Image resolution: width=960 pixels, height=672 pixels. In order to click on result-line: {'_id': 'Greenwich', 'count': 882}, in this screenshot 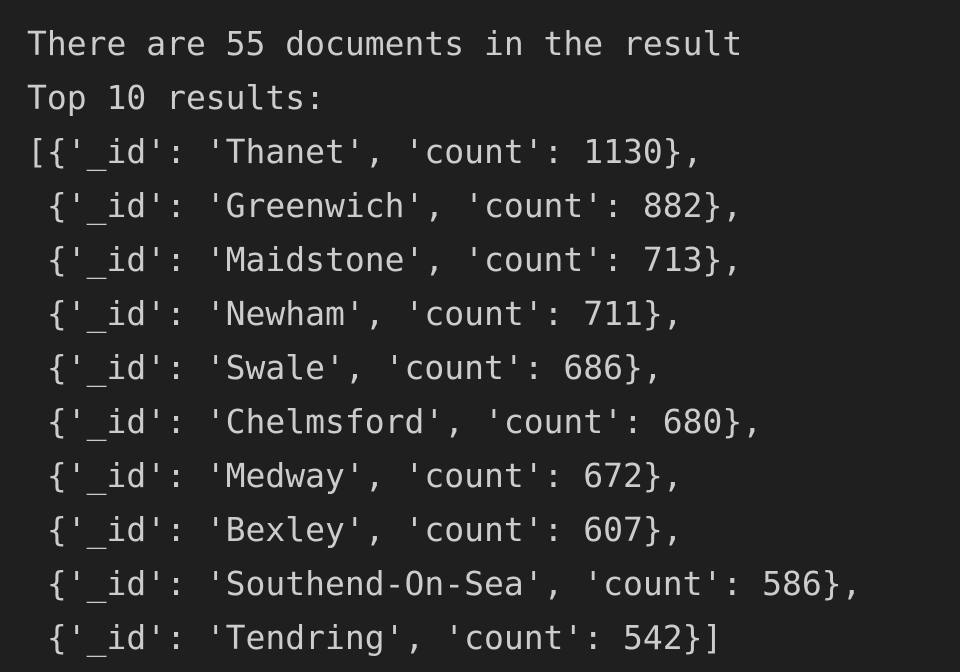, I will do `click(385, 205)`.